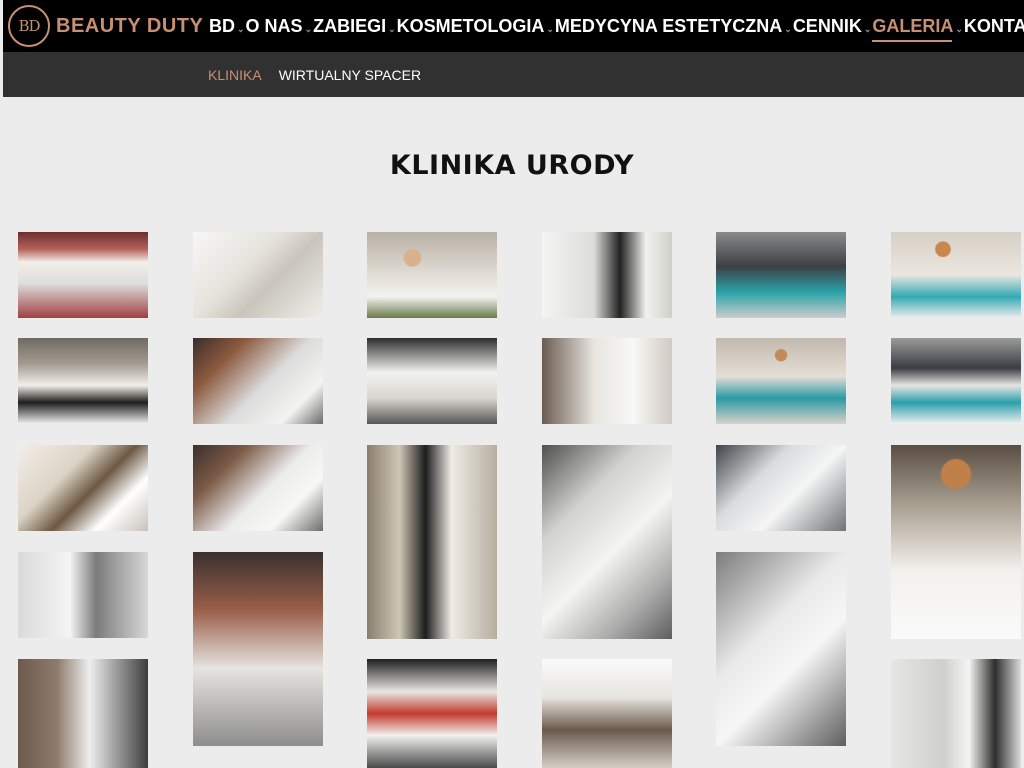 This screenshot has width=1024, height=768. Describe the element at coordinates (258, 275) in the screenshot. I see `gallery-photo-treatment-bed` at that location.